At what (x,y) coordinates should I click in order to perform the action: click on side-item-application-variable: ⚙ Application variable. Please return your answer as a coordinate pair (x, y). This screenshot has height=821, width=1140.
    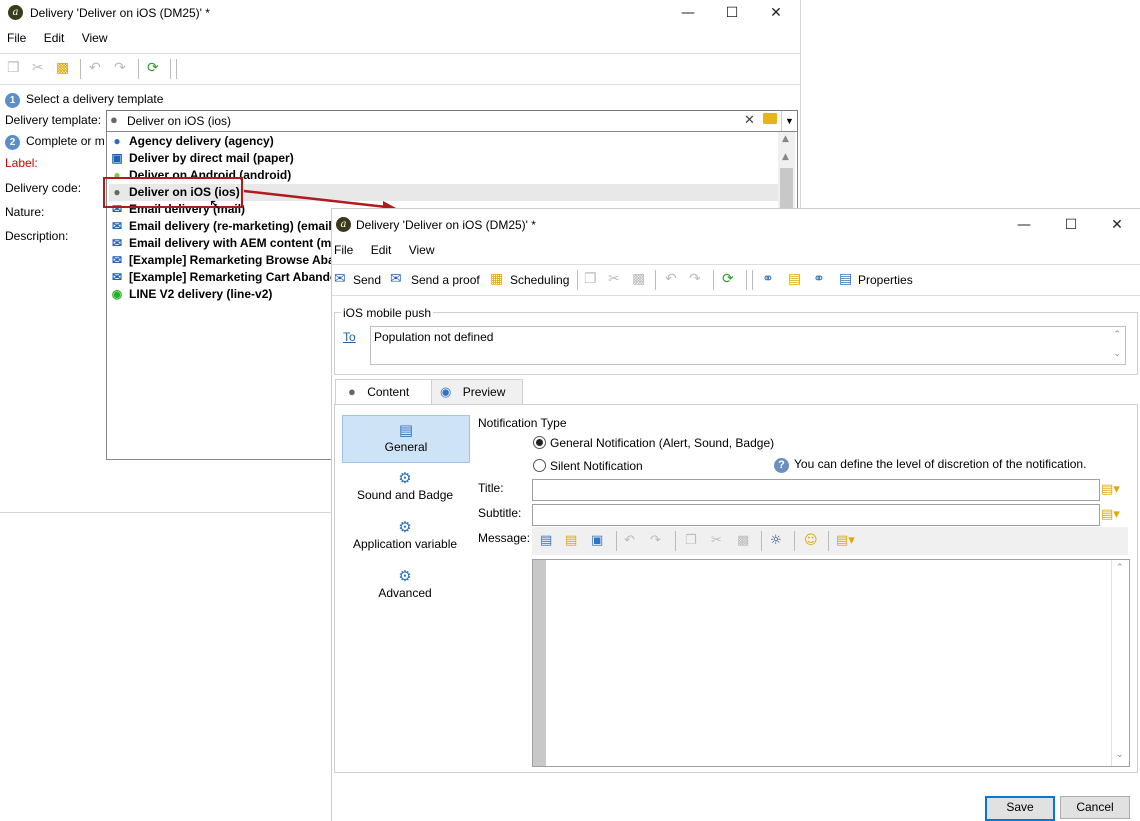
    Looking at the image, I should click on (405, 538).